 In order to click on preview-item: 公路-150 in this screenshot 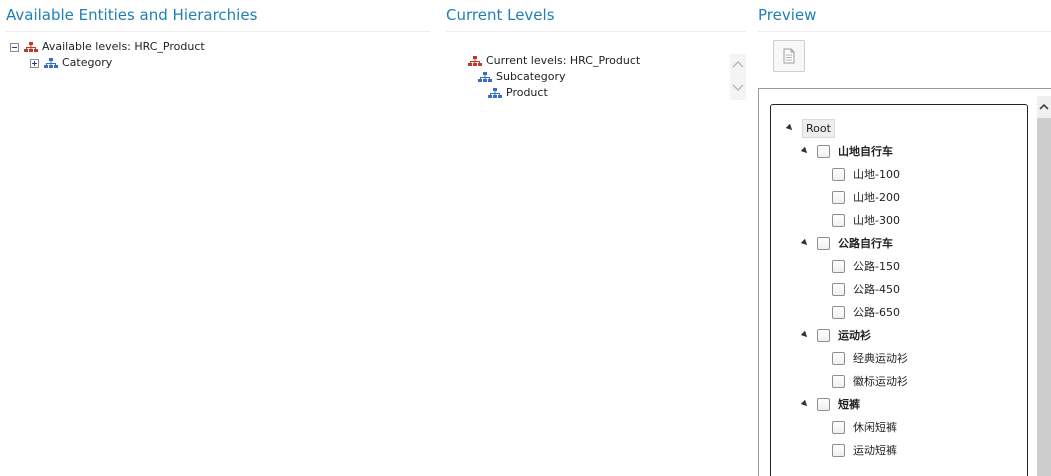, I will do `click(866, 266)`.